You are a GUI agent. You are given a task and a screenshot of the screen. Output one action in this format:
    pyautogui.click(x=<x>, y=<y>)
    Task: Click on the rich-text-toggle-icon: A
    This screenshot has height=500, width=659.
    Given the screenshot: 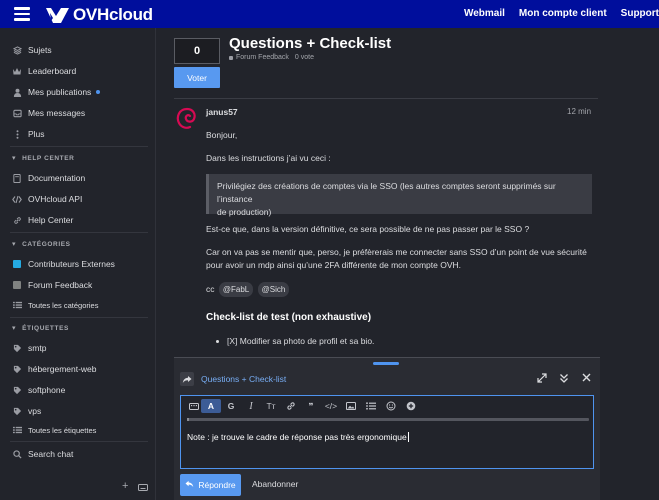 What is the action you would take?
    pyautogui.click(x=211, y=406)
    